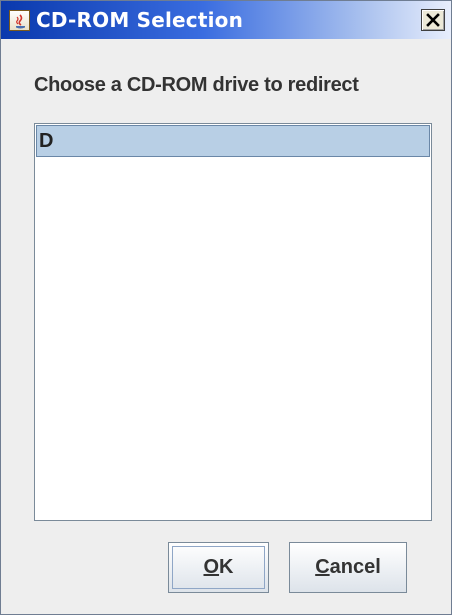 The width and height of the screenshot is (452, 615). I want to click on cancel-mnemonic: C, so click(322, 567).